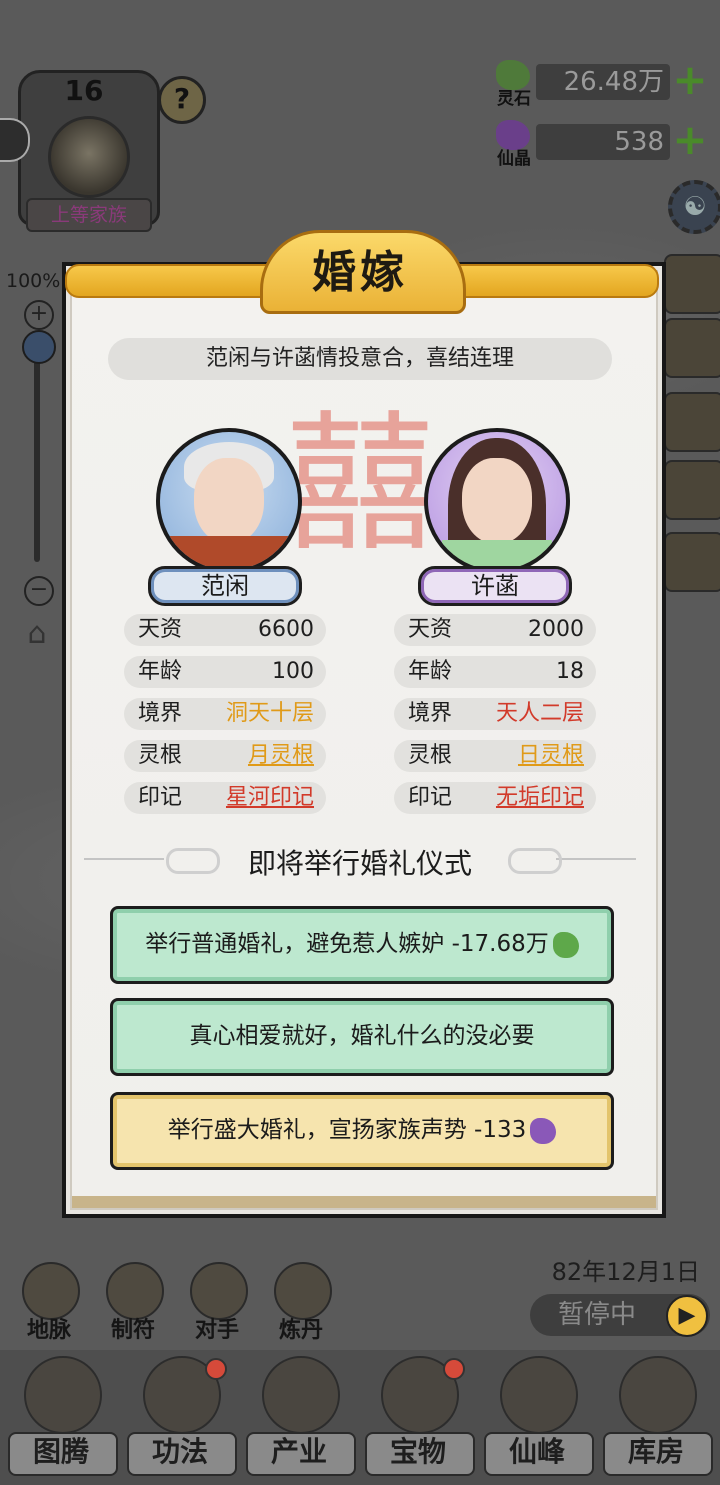  What do you see at coordinates (639, 142) in the screenshot?
I see `currency-value: 538` at bounding box center [639, 142].